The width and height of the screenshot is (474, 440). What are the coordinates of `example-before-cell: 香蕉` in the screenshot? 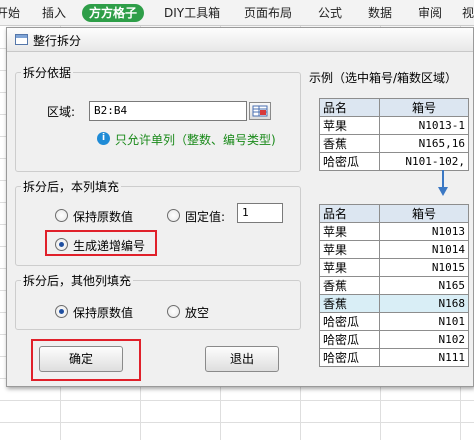 It's located at (349, 143).